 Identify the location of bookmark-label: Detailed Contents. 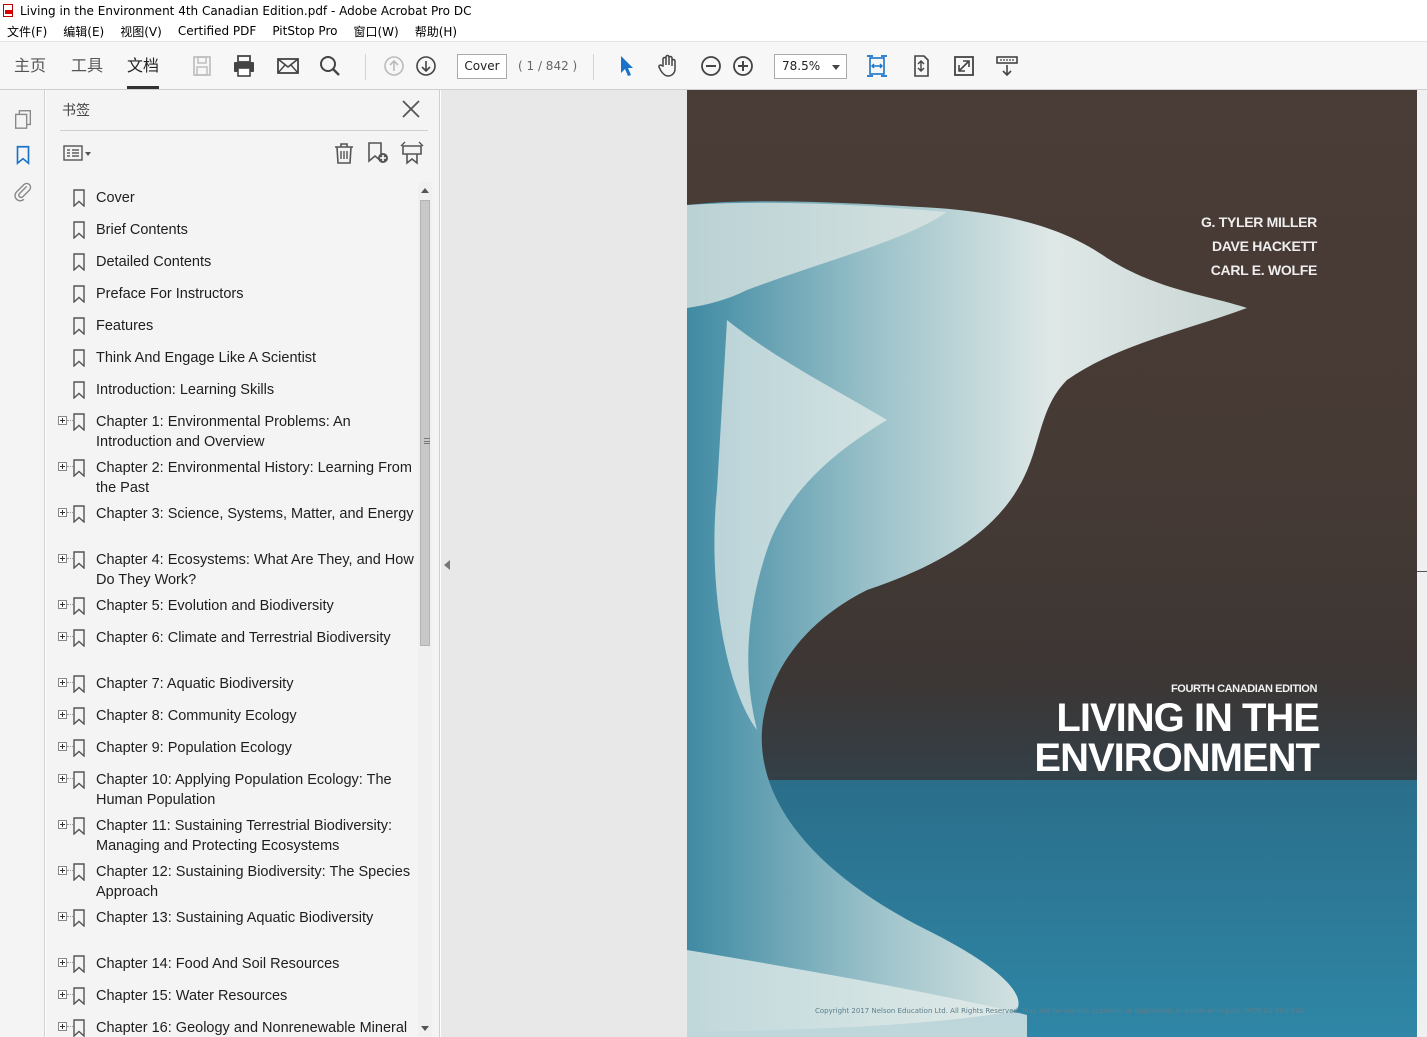
(154, 262).